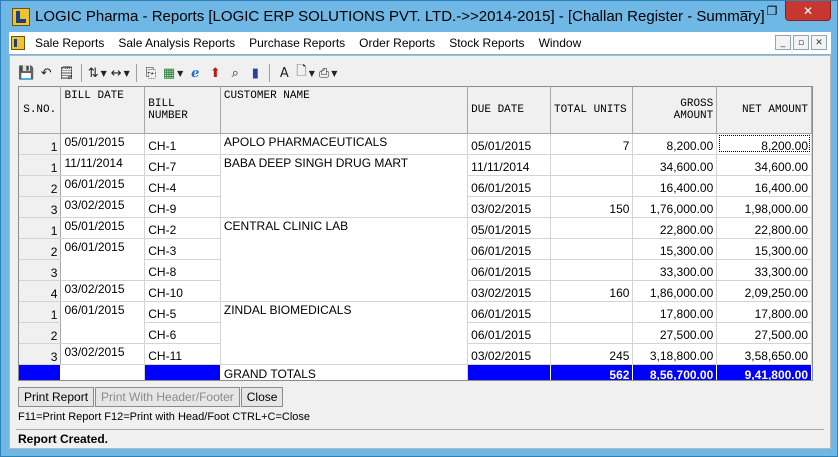  What do you see at coordinates (56, 397) in the screenshot?
I see `print-report-button: Print Report` at bounding box center [56, 397].